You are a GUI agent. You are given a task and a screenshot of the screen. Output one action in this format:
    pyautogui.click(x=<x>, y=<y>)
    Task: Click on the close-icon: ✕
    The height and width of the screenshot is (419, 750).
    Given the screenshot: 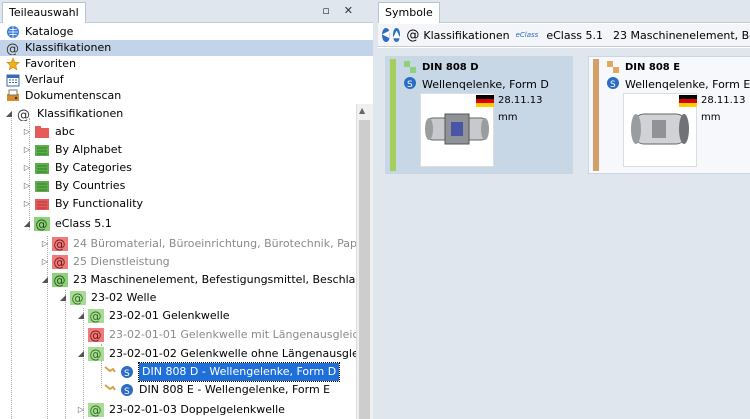 What is the action you would take?
    pyautogui.click(x=355, y=10)
    